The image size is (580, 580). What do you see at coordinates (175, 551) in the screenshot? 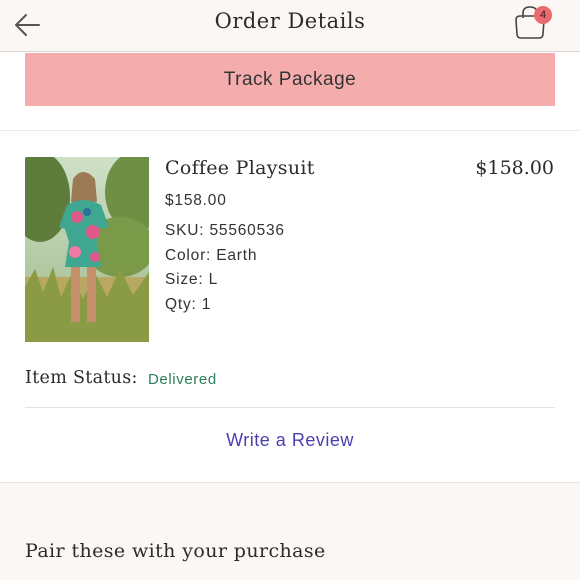
I see `recommendations-title: Pair these with your purchase` at bounding box center [175, 551].